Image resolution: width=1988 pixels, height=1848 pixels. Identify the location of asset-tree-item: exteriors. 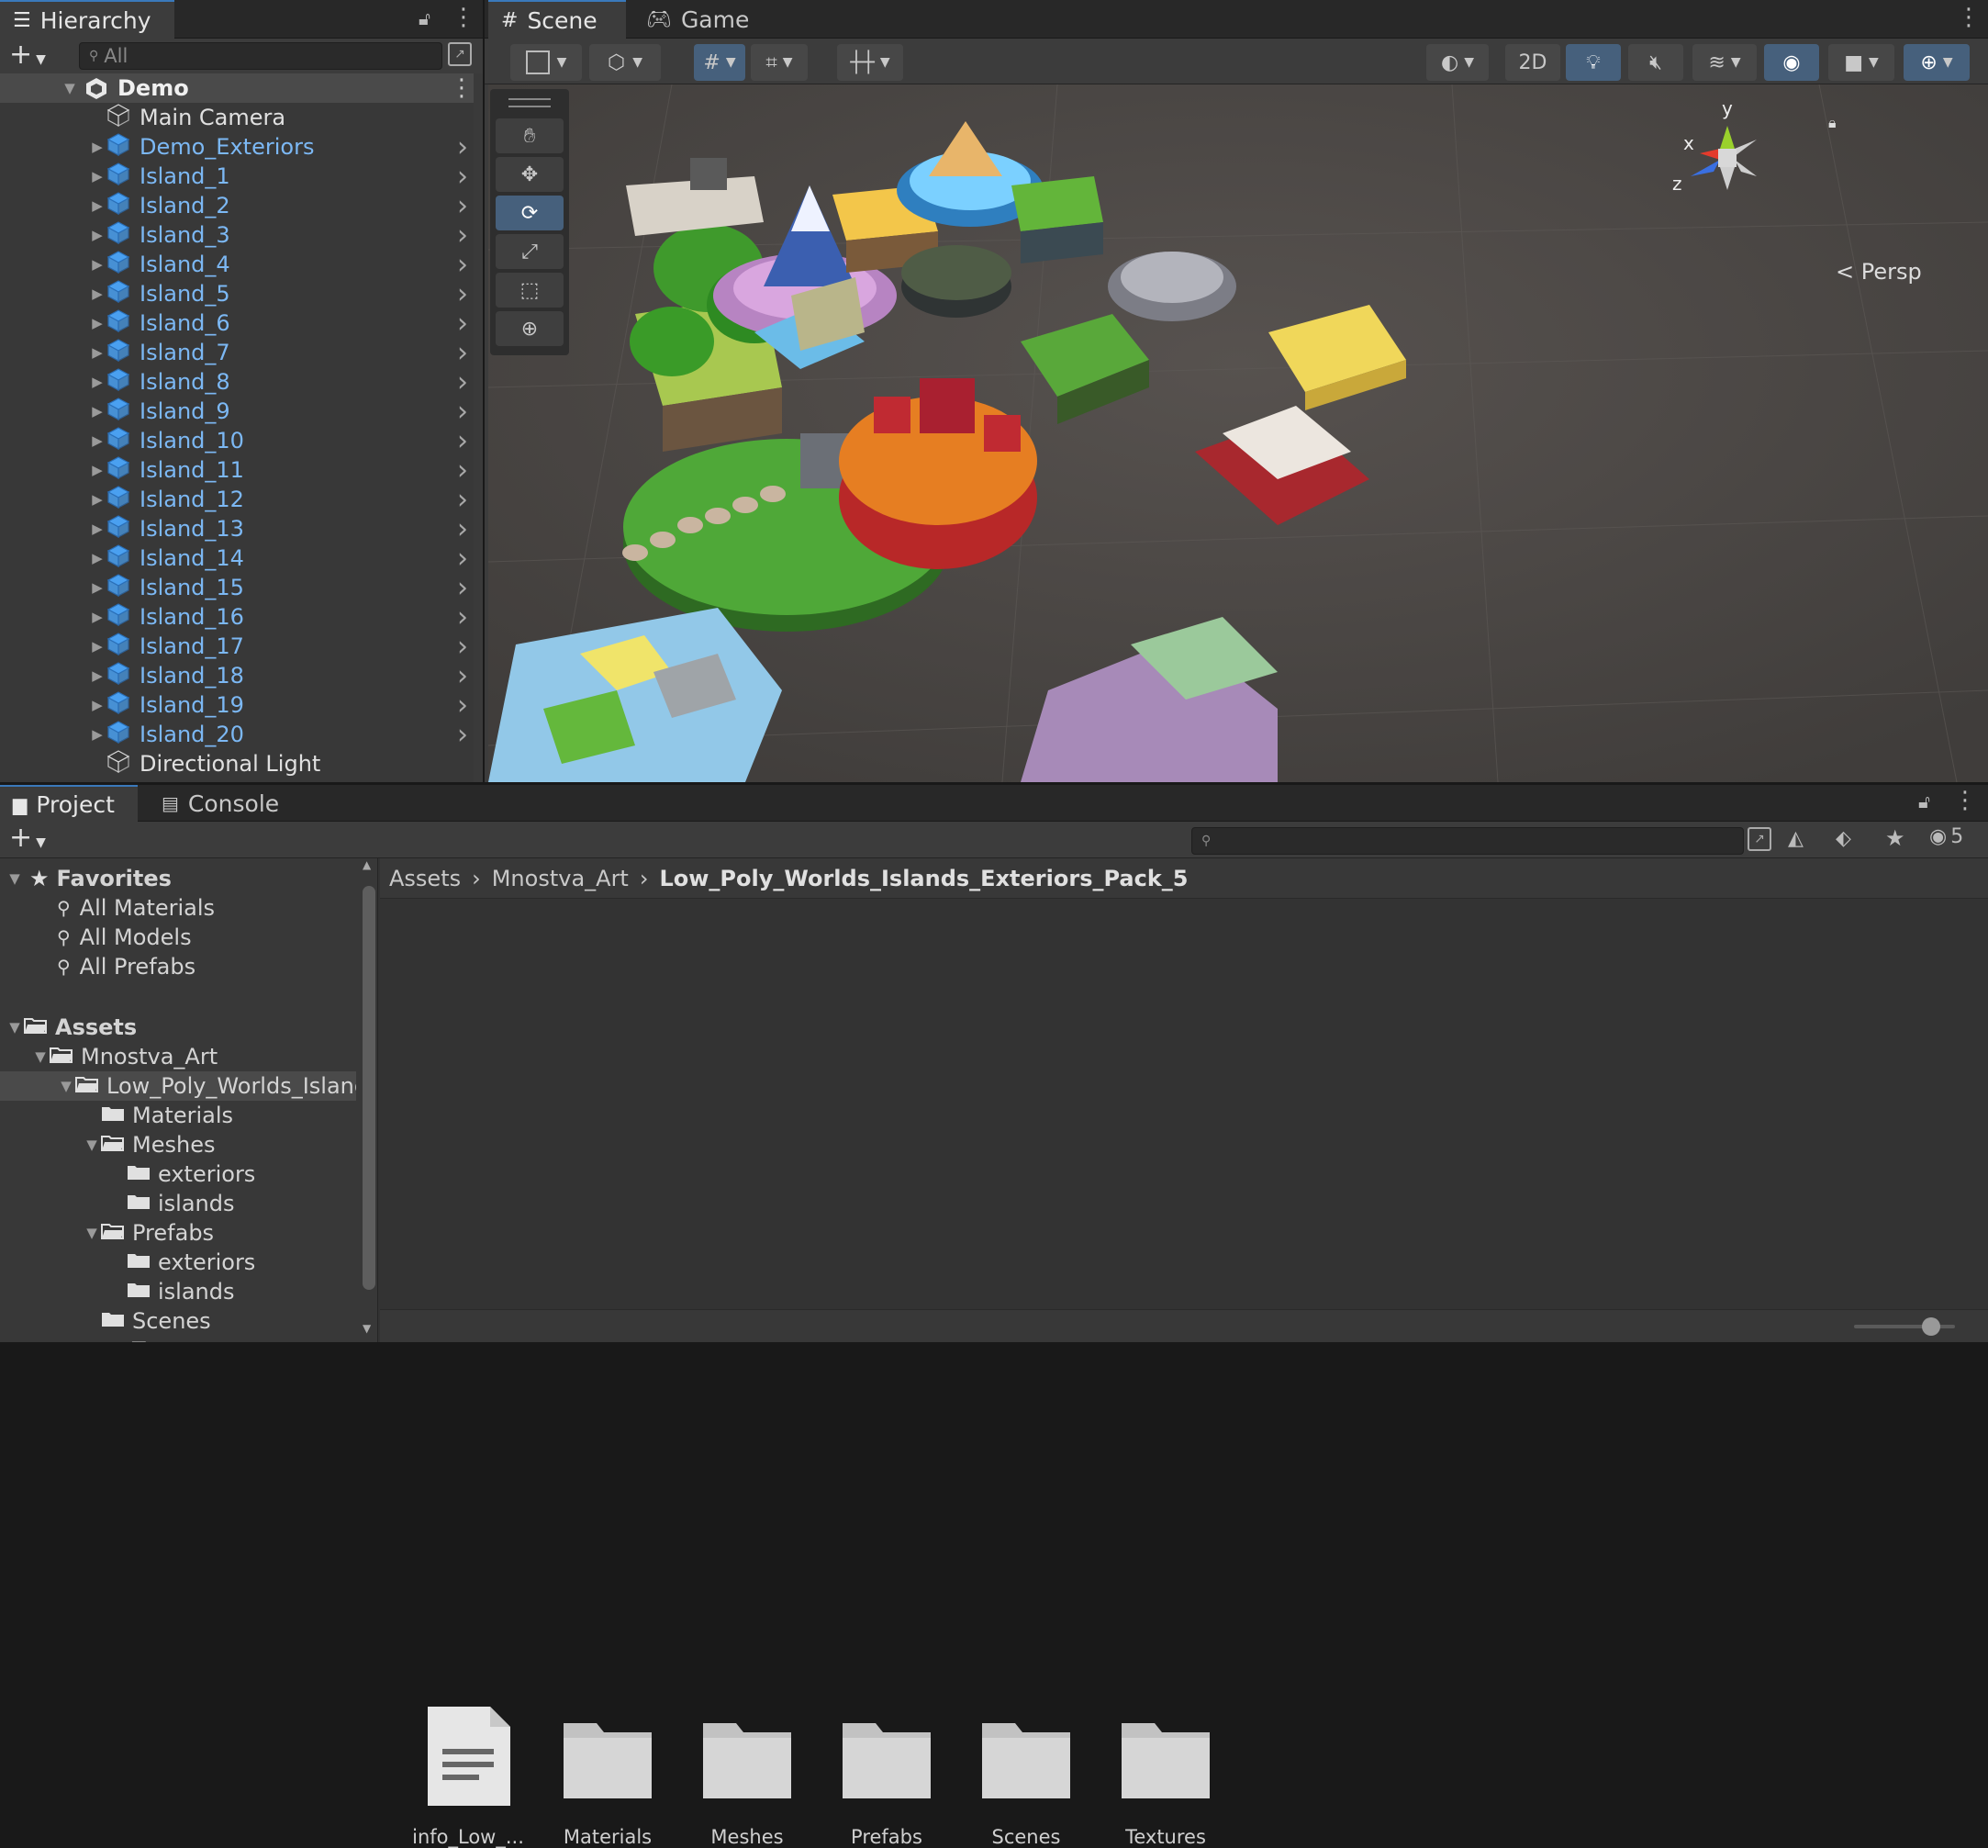
(178, 1174).